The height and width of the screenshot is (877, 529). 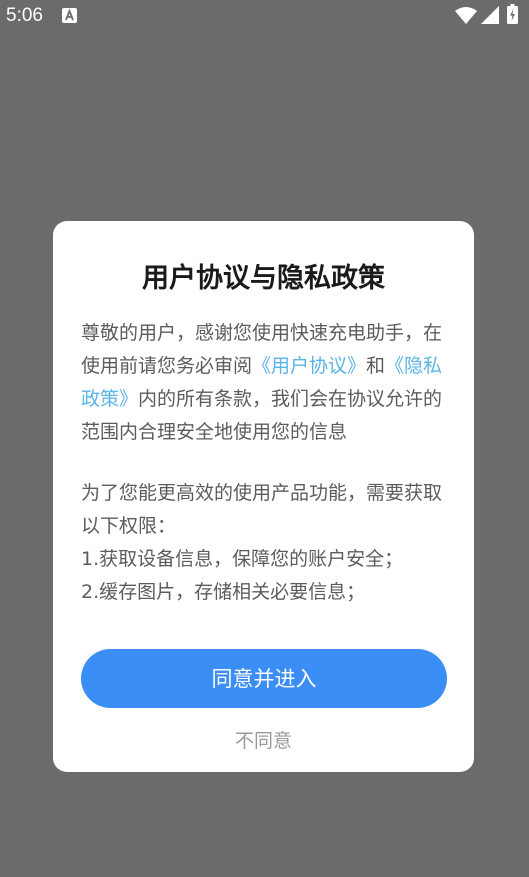 I want to click on status-bar: 5:06, so click(x=264, y=17).